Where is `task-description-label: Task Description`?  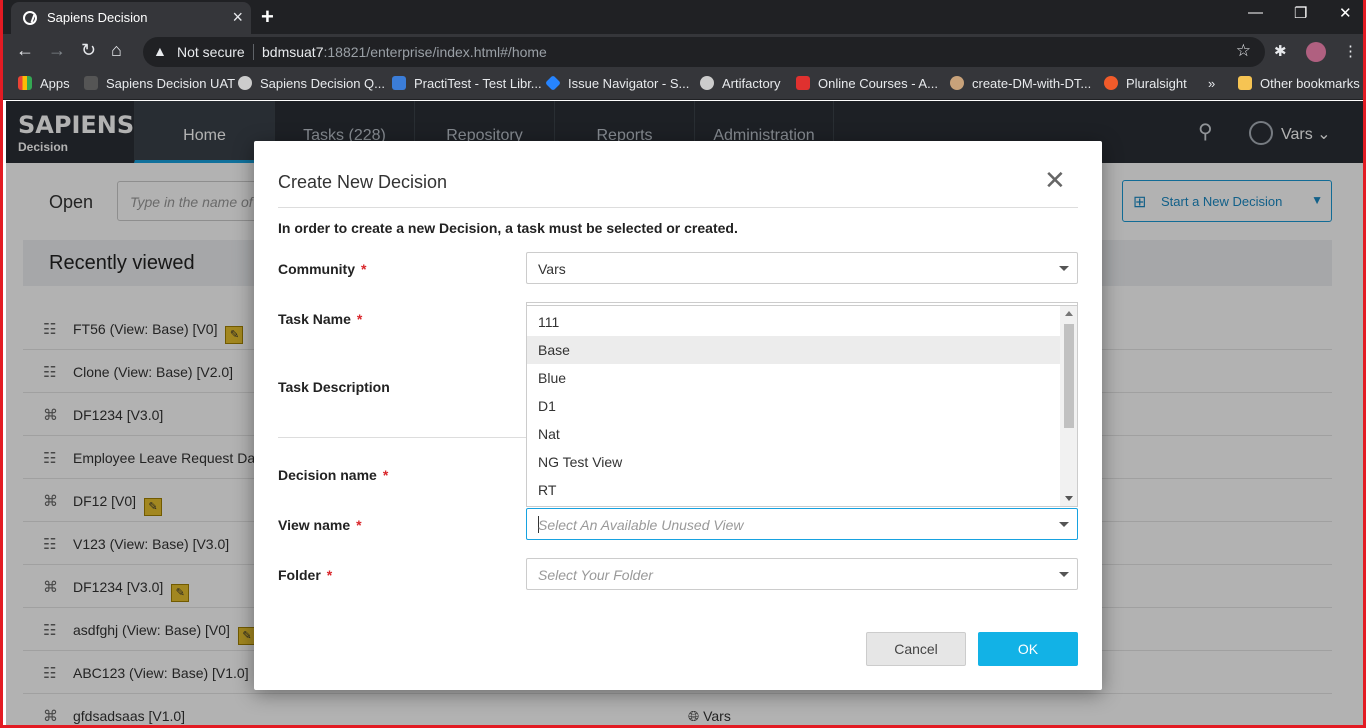 task-description-label: Task Description is located at coordinates (334, 387).